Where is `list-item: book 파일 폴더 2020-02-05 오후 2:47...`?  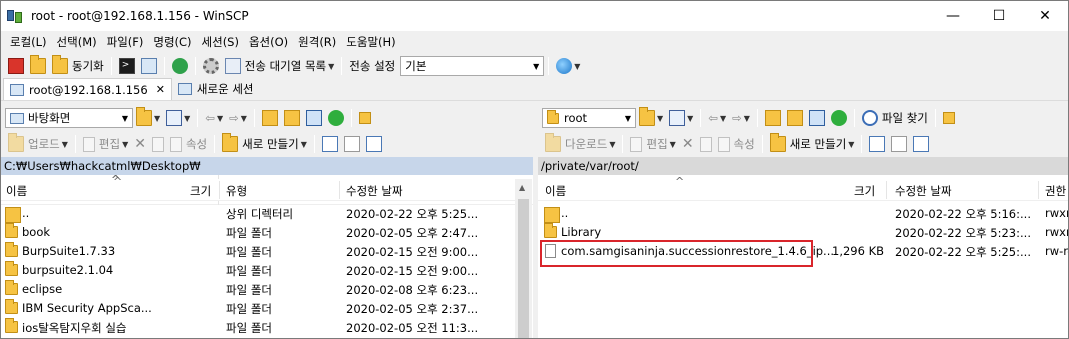
list-item: book 파일 폴더 2020-02-05 오후 2:47... is located at coordinates (258, 232).